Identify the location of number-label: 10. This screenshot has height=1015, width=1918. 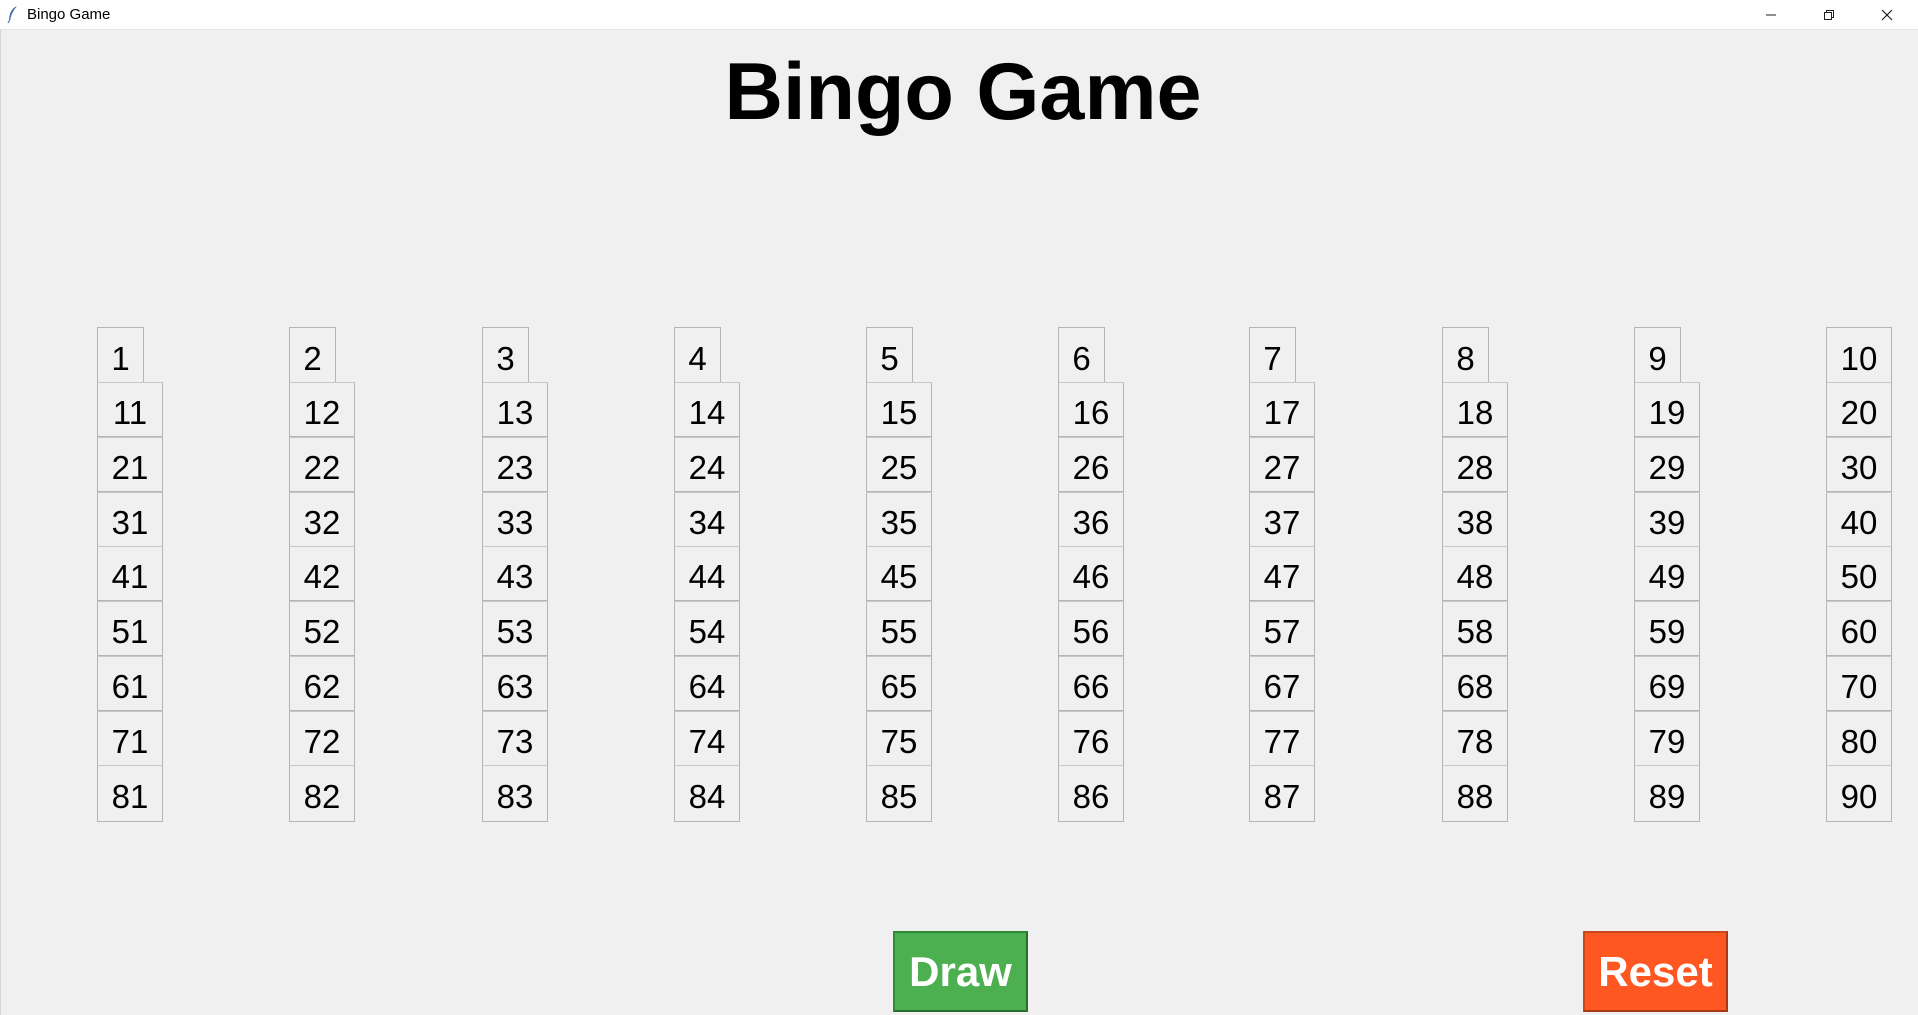
(1859, 358).